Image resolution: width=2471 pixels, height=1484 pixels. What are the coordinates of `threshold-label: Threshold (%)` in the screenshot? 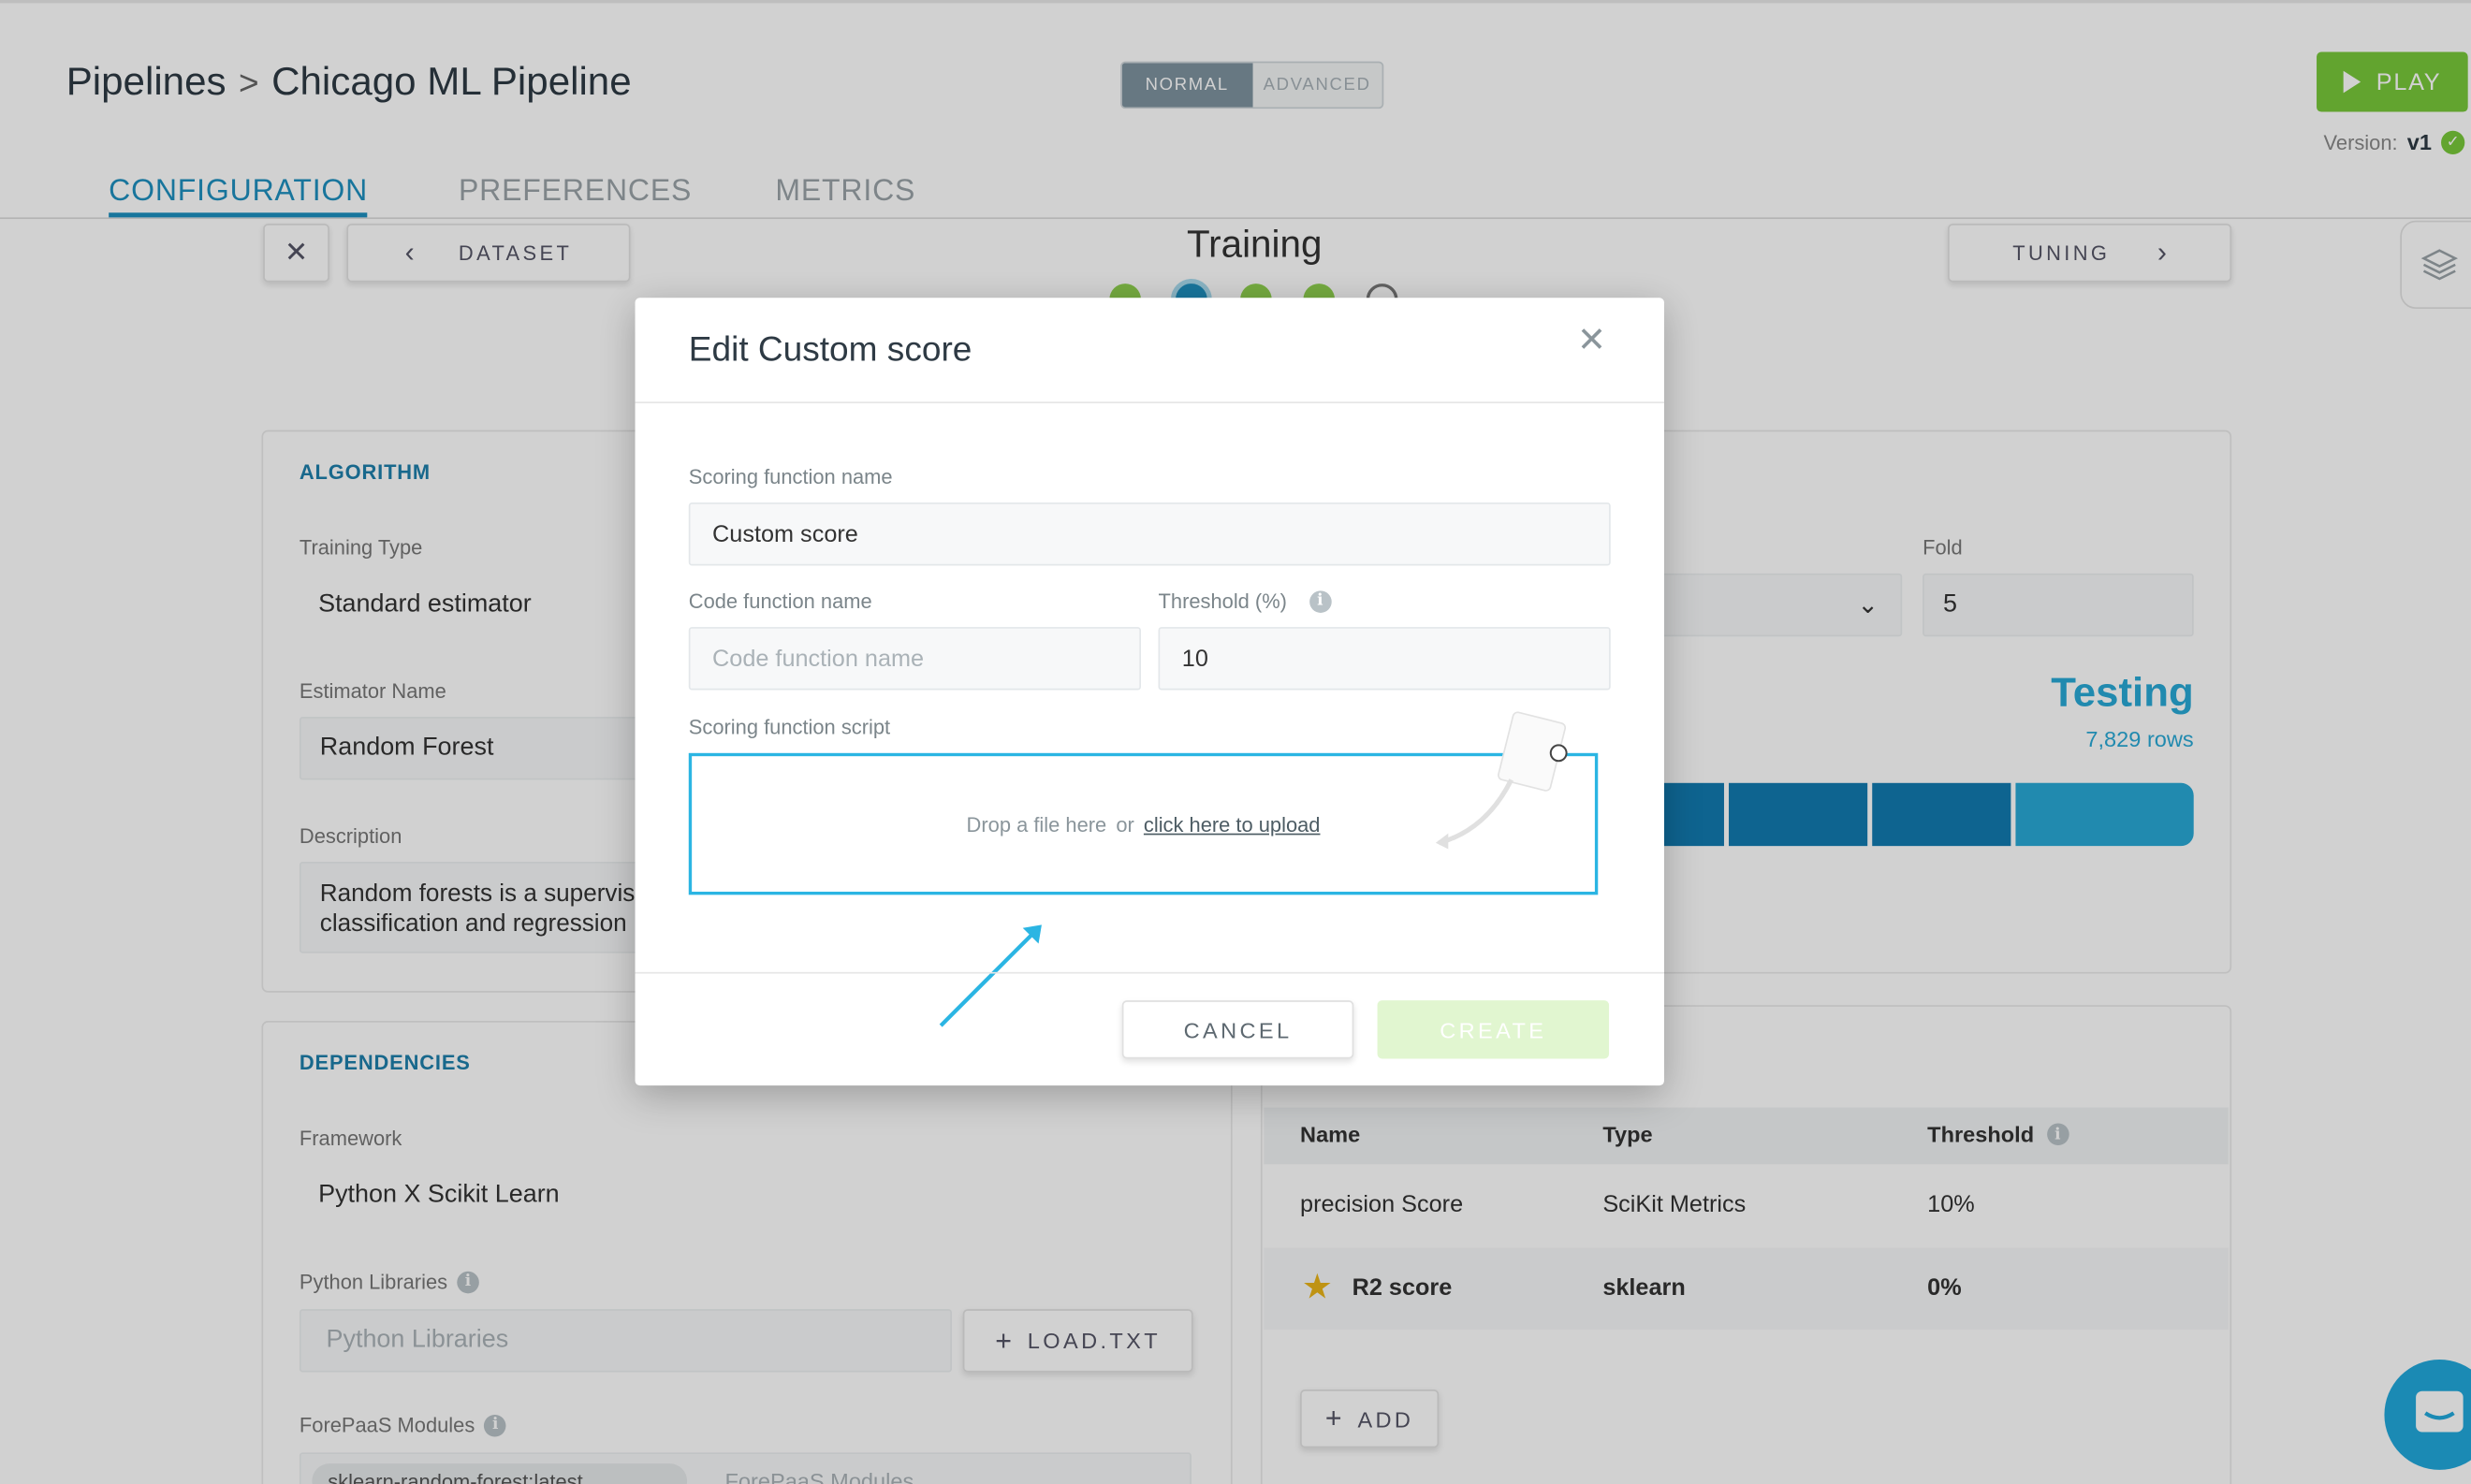 It's located at (1223, 601).